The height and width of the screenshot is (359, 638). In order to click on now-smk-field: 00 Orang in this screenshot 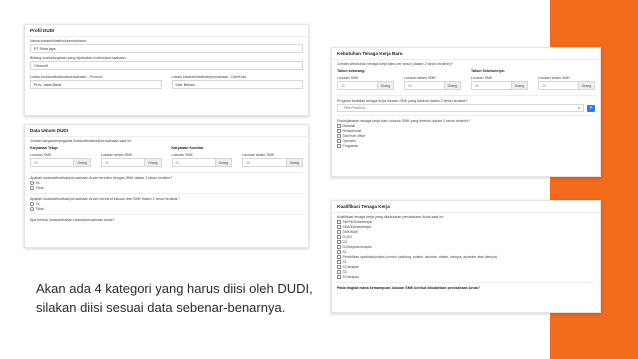, I will do `click(365, 85)`.